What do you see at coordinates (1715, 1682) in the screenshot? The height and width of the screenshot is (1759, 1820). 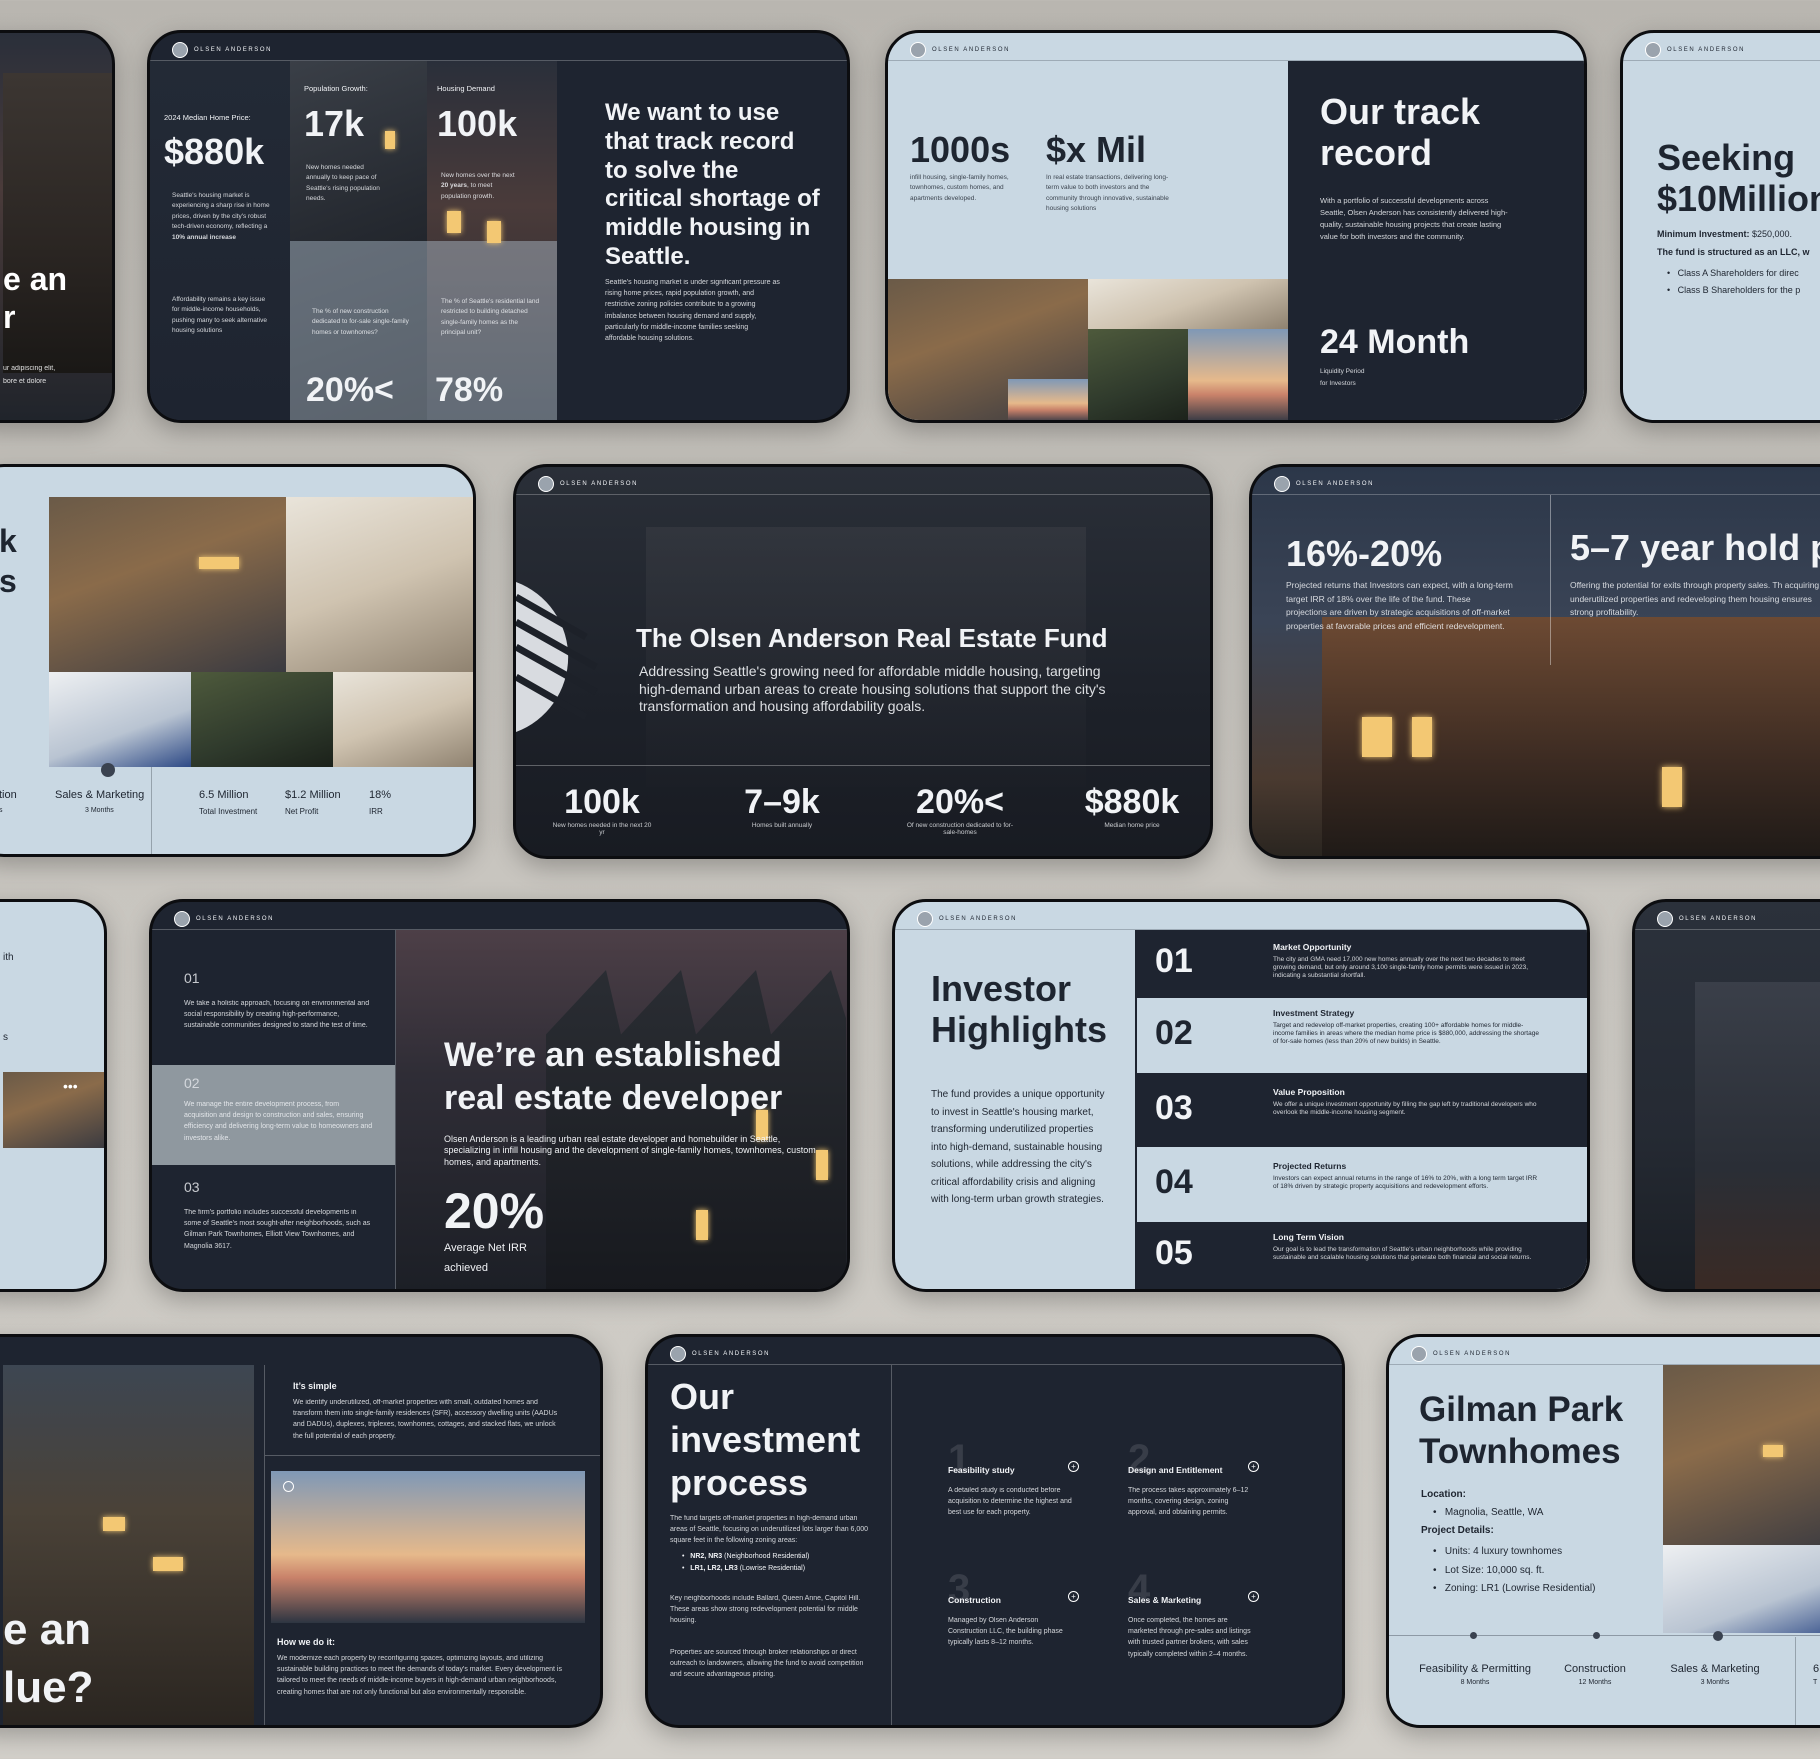 I see `phase-duration: 3 Months` at bounding box center [1715, 1682].